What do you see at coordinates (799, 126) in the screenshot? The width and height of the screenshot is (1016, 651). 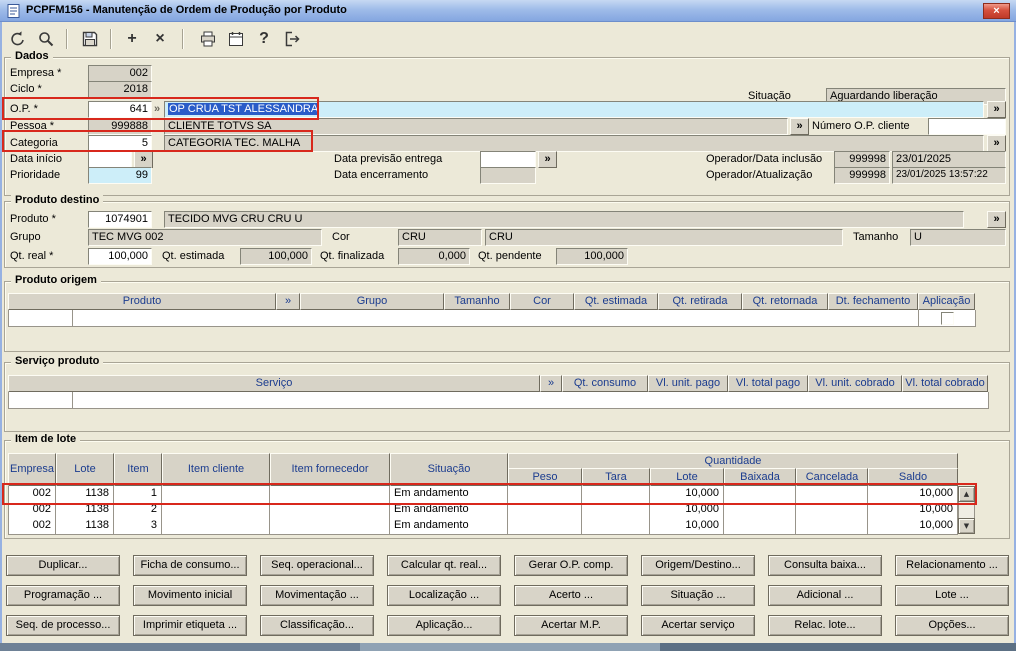 I see `pessoa-zoom-button: »` at bounding box center [799, 126].